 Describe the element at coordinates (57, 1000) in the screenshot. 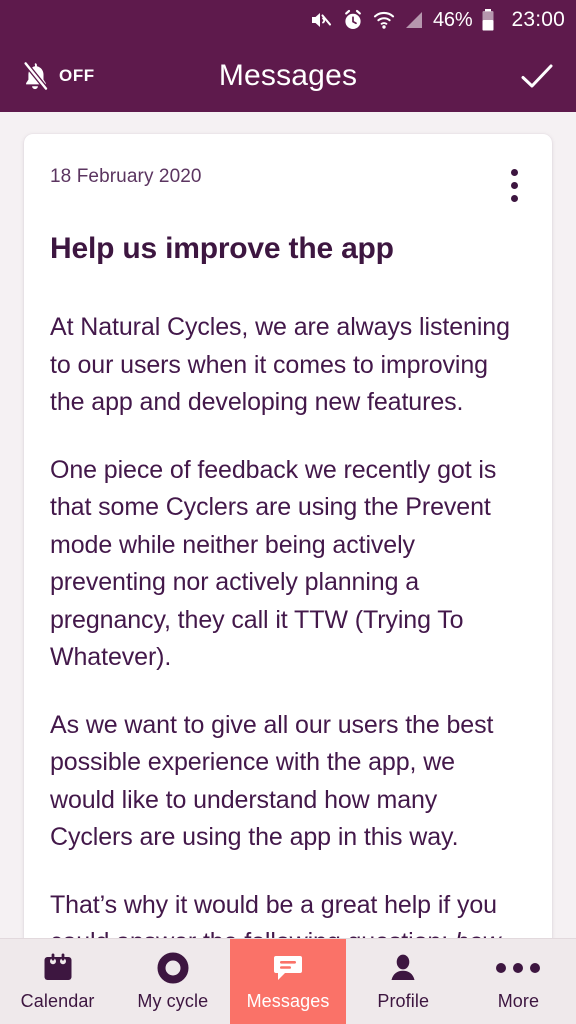

I see `nav-label: Calendar` at that location.